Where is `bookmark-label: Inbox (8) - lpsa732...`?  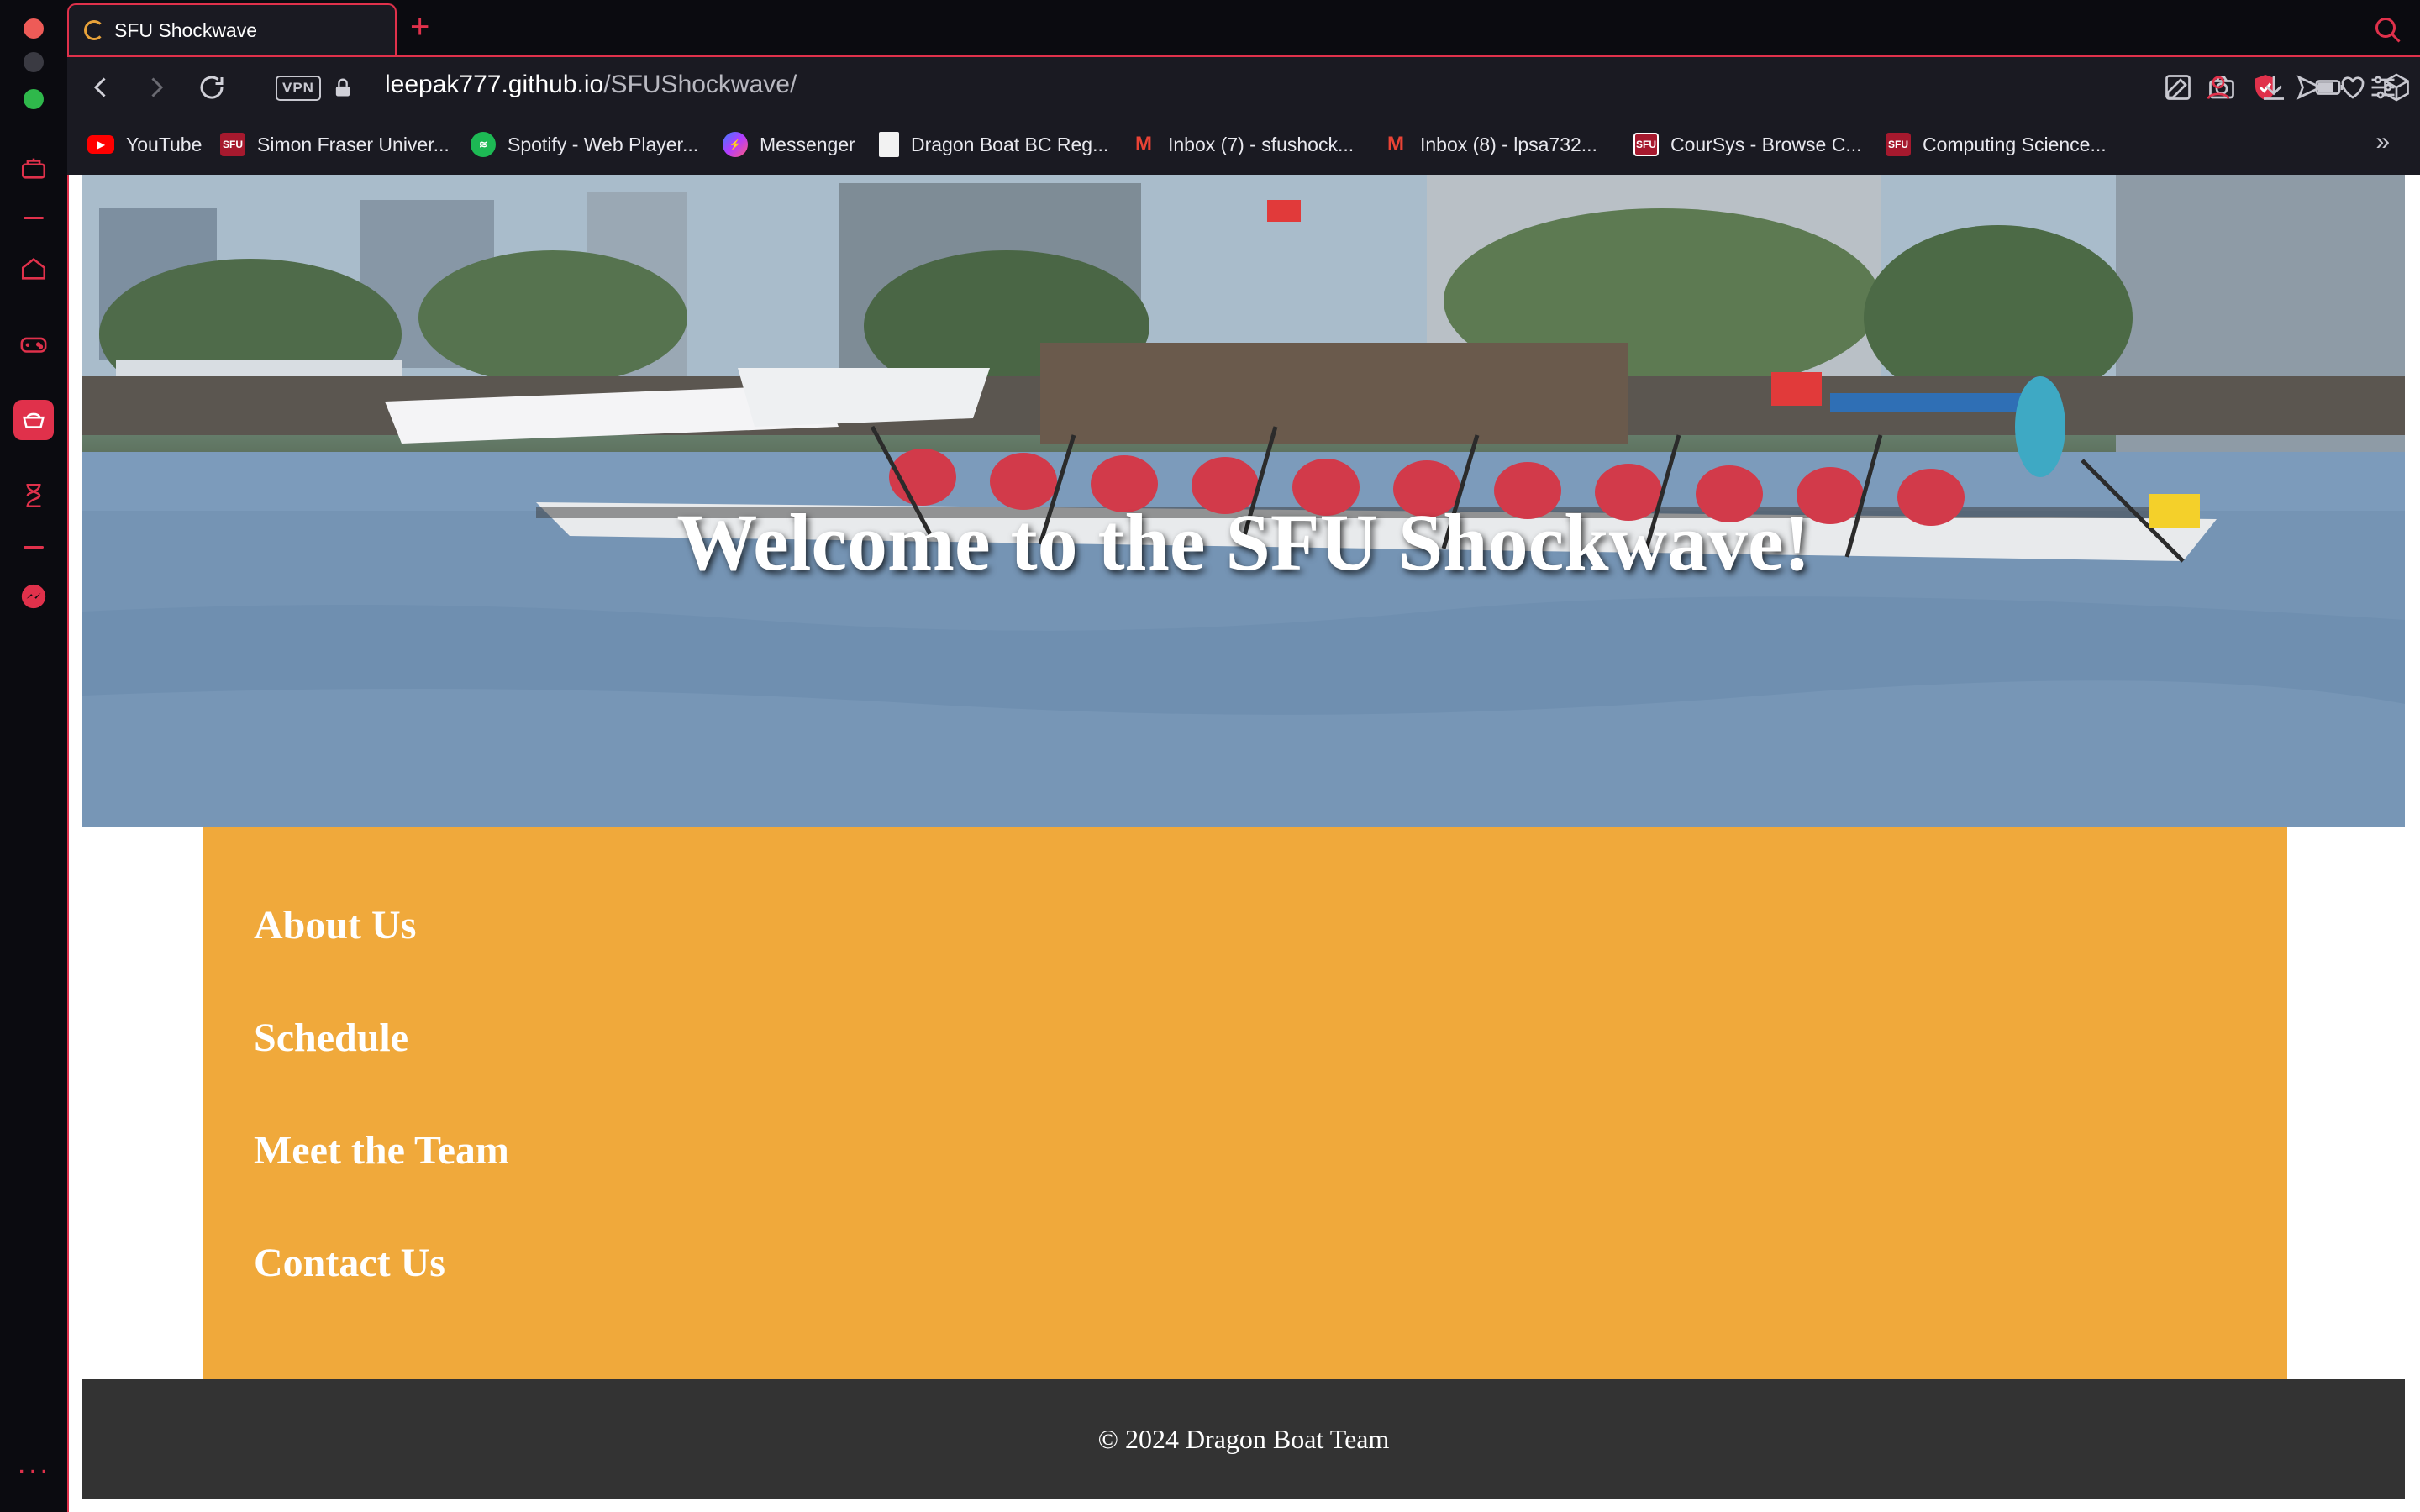 bookmark-label: Inbox (8) - lpsa732... is located at coordinates (1508, 144).